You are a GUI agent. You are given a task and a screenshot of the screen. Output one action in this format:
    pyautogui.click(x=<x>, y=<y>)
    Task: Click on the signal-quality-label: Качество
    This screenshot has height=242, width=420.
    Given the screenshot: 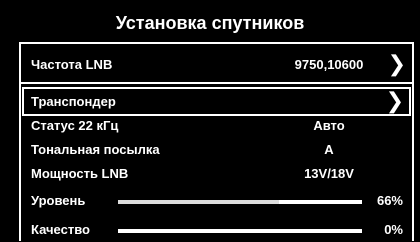 What is the action you would take?
    pyautogui.click(x=60, y=229)
    